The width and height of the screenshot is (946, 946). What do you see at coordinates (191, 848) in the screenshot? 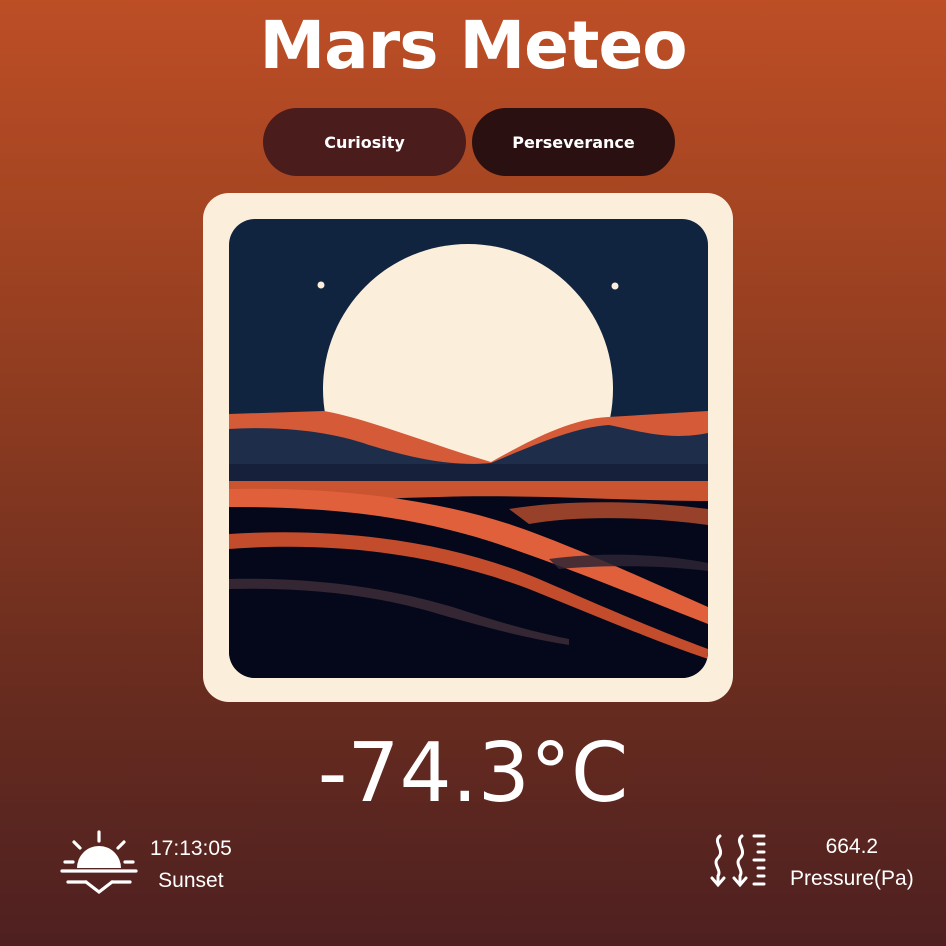
I see `sunset-value: 17:13:05` at bounding box center [191, 848].